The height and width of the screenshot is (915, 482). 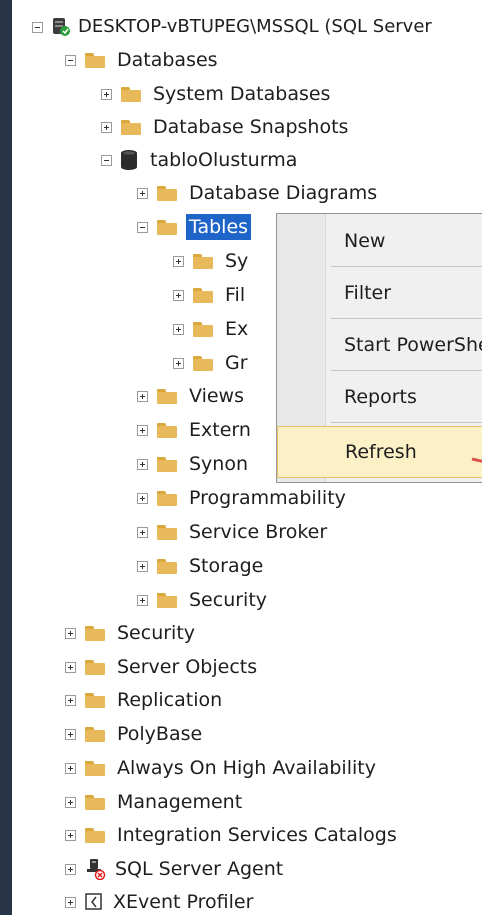 What do you see at coordinates (255, 26) in the screenshot?
I see `server-label: DESKTOP-vBTUPEG\MSSQL (SQL Server` at bounding box center [255, 26].